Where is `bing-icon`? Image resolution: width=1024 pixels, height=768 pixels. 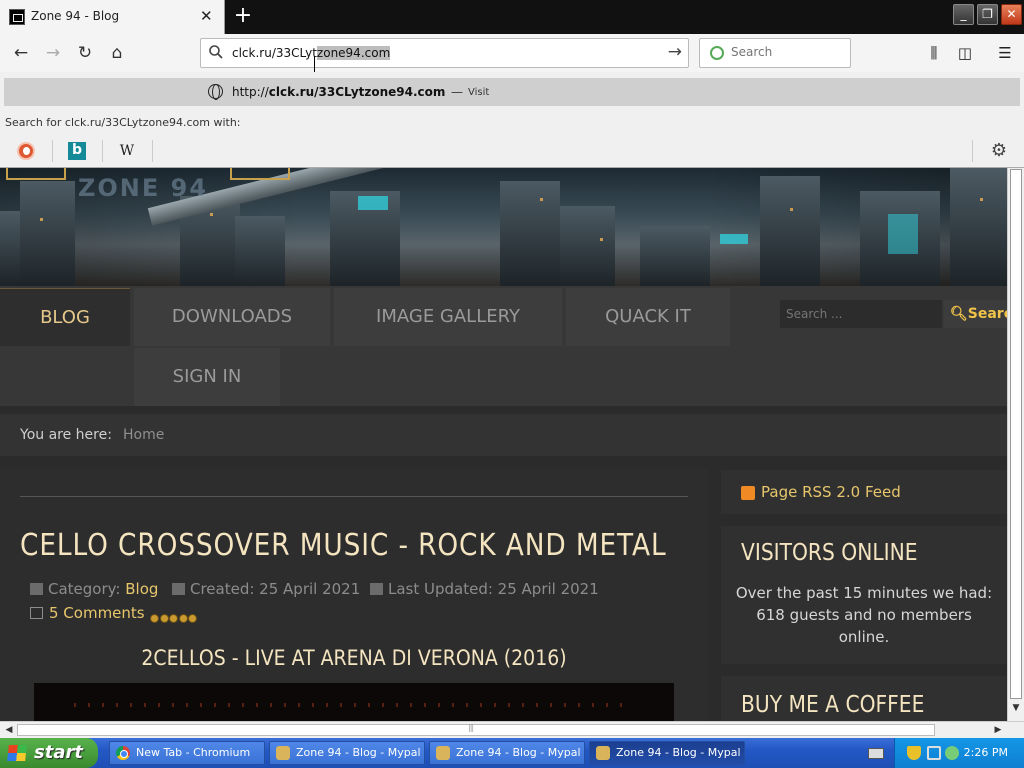
bing-icon is located at coordinates (77, 151).